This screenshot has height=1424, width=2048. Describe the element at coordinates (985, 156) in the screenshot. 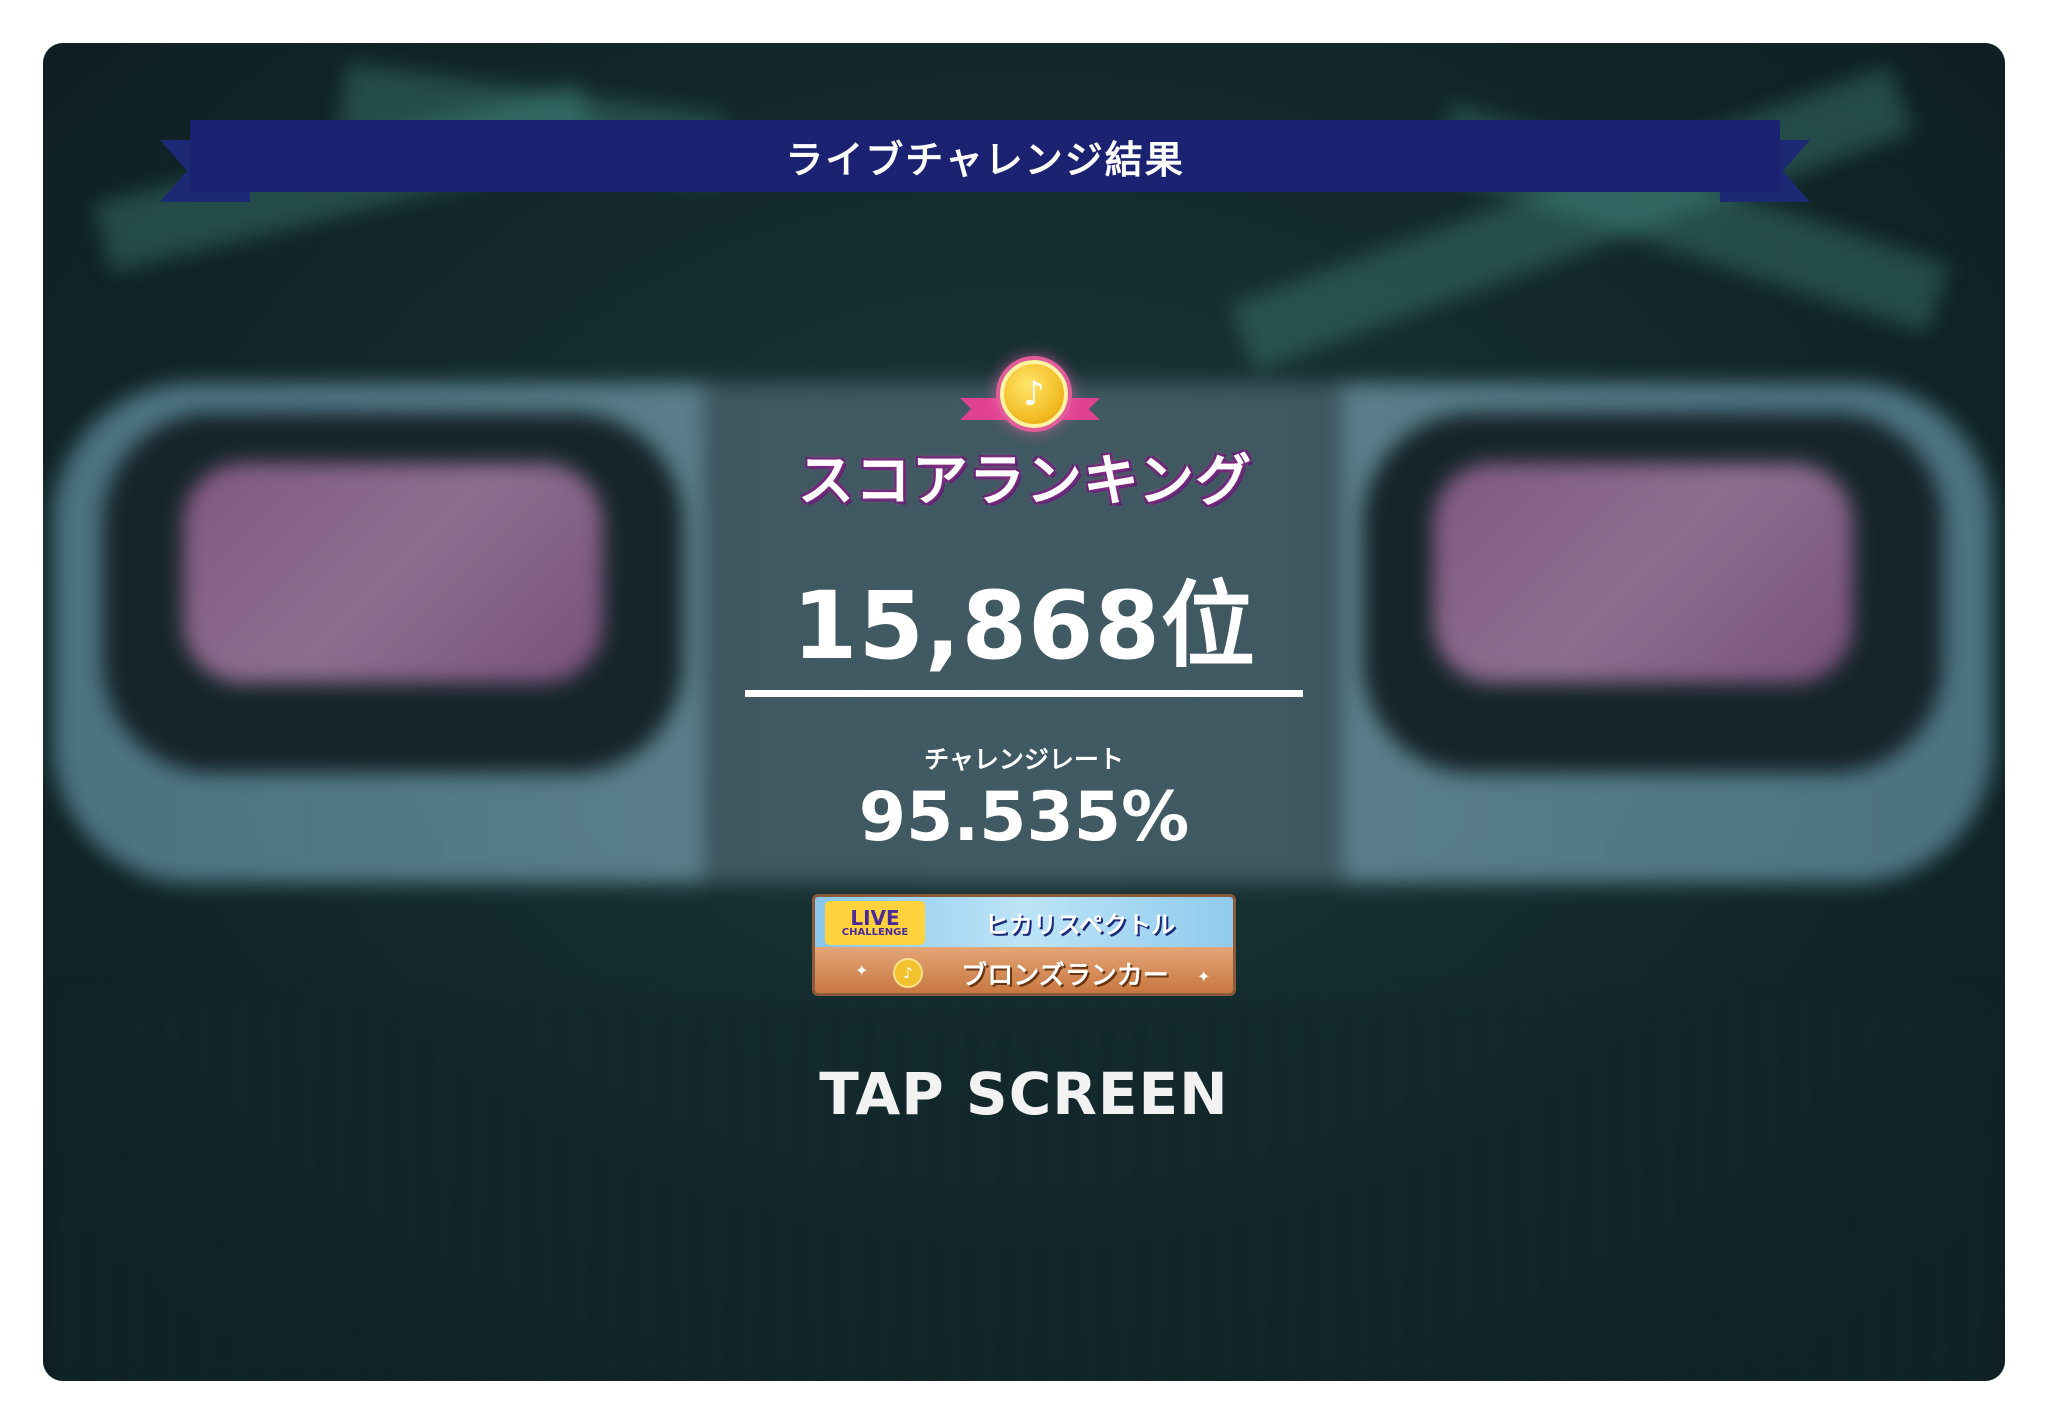

I see `banner-title: ライブチャレンジ結果` at that location.